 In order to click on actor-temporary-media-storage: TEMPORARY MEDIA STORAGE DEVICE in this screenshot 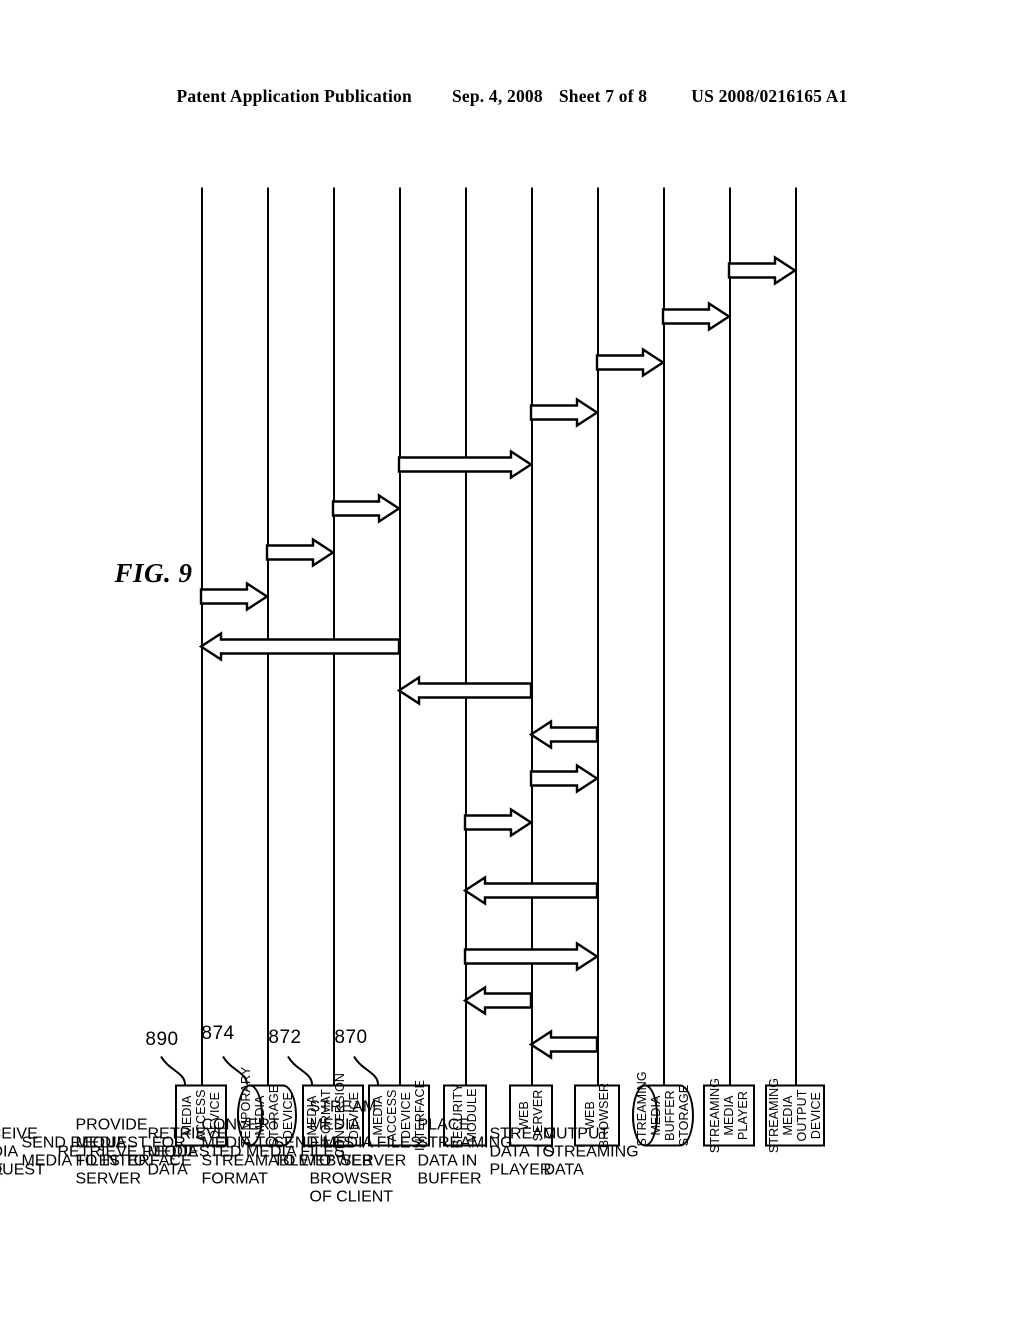, I will do `click(267, 1106)`.